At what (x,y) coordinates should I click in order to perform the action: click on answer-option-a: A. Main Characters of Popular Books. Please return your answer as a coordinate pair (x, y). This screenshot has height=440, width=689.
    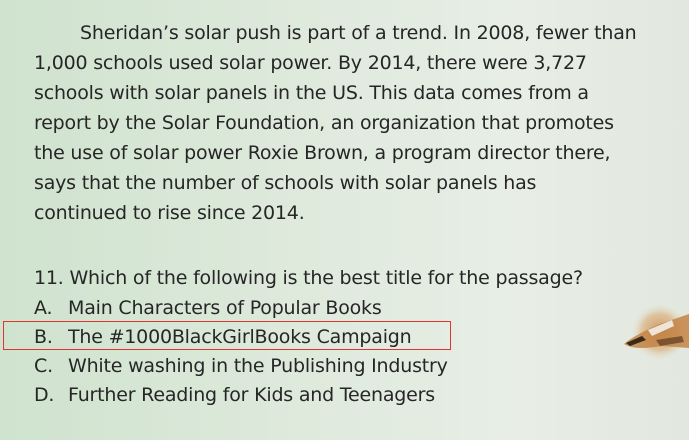
    Looking at the image, I should click on (208, 308).